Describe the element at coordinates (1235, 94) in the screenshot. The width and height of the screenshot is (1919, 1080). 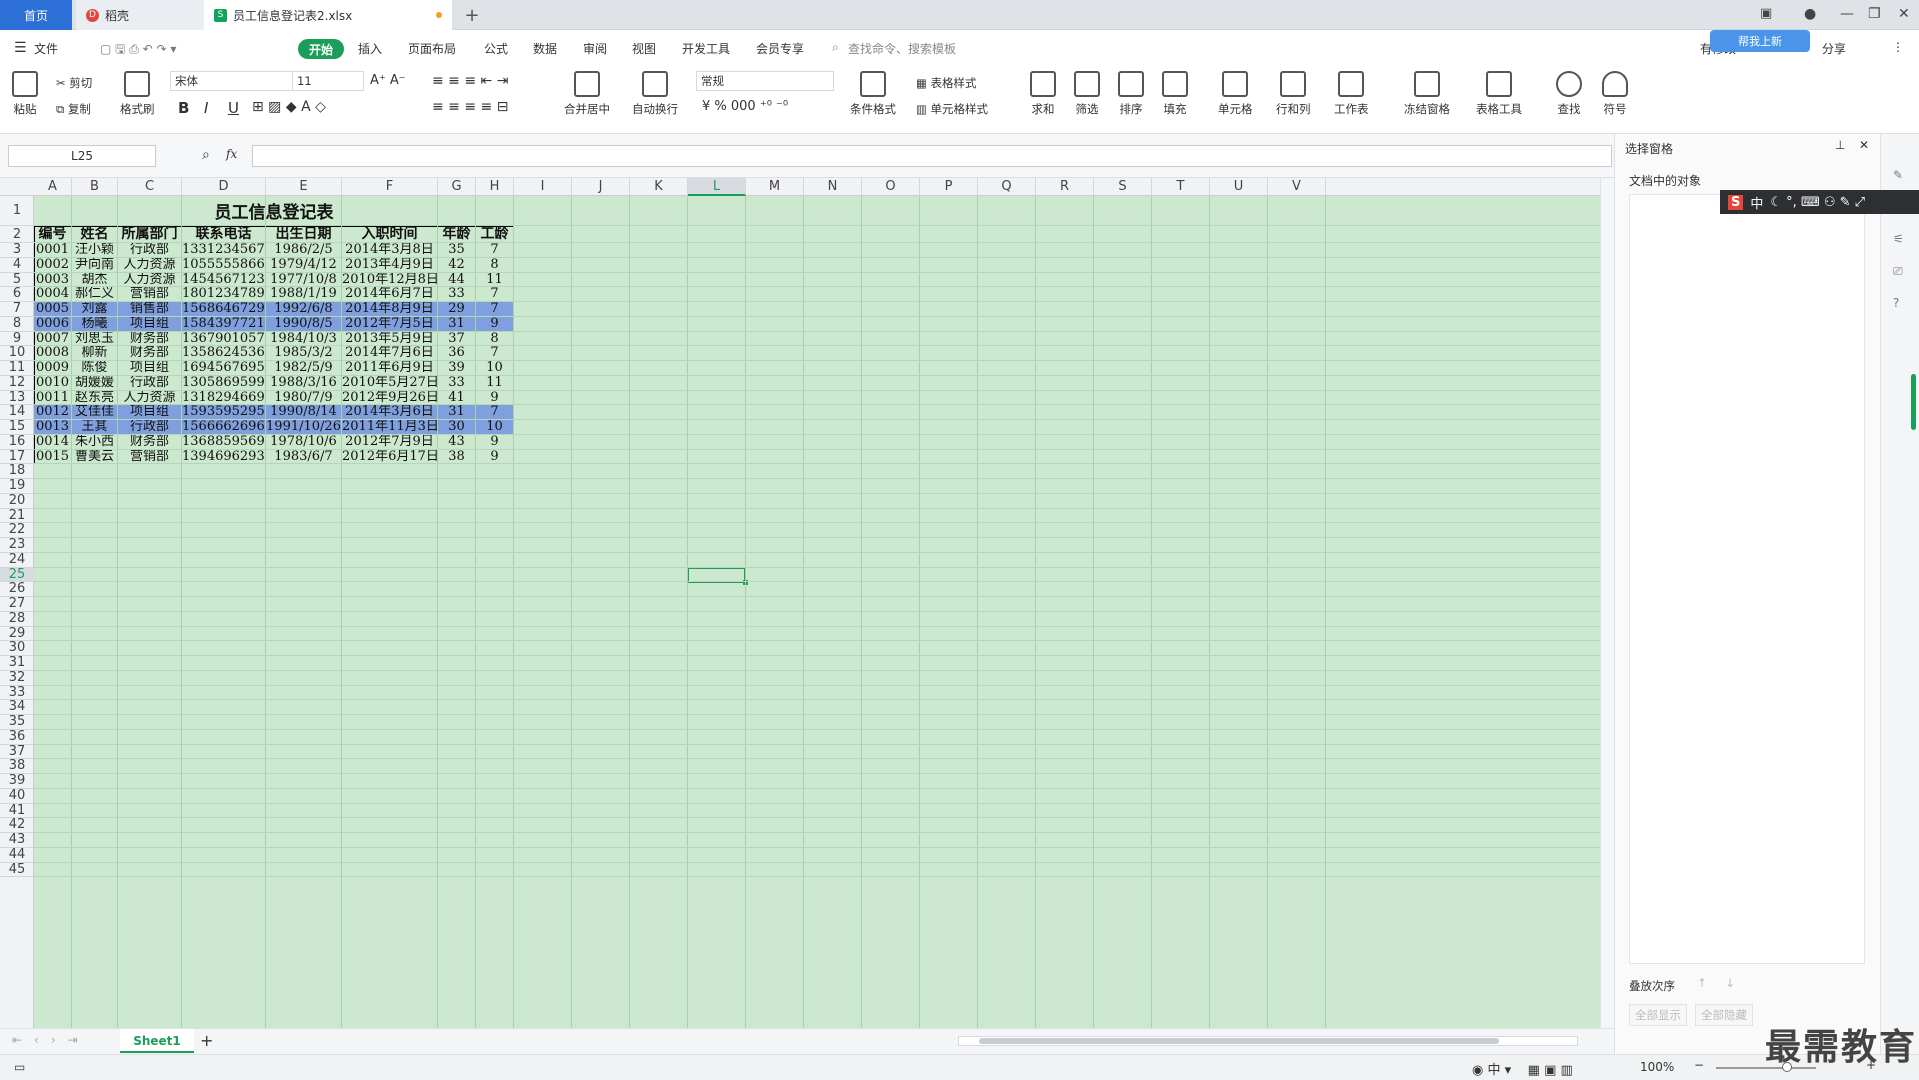
I see `cell-button: 单元格` at that location.